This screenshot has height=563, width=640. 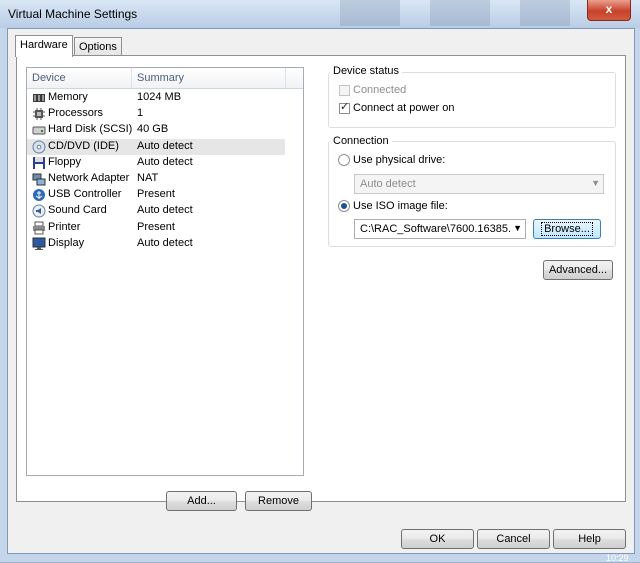 I want to click on column-summary: Summary, so click(x=160, y=78).